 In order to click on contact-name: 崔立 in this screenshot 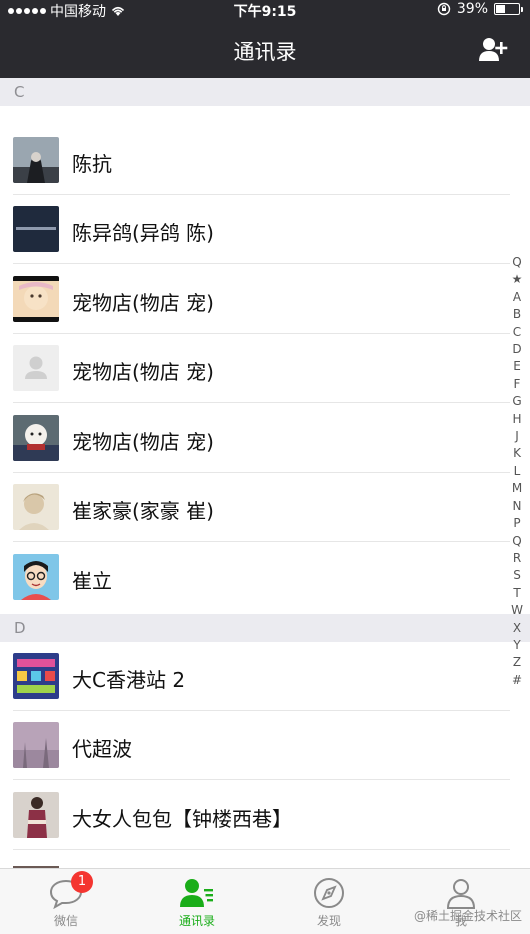, I will do `click(92, 581)`.